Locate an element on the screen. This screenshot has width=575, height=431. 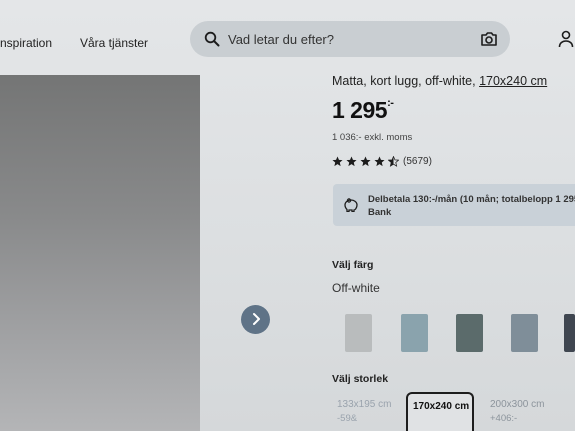
color-swatch-grey-blue is located at coordinates (524, 333).